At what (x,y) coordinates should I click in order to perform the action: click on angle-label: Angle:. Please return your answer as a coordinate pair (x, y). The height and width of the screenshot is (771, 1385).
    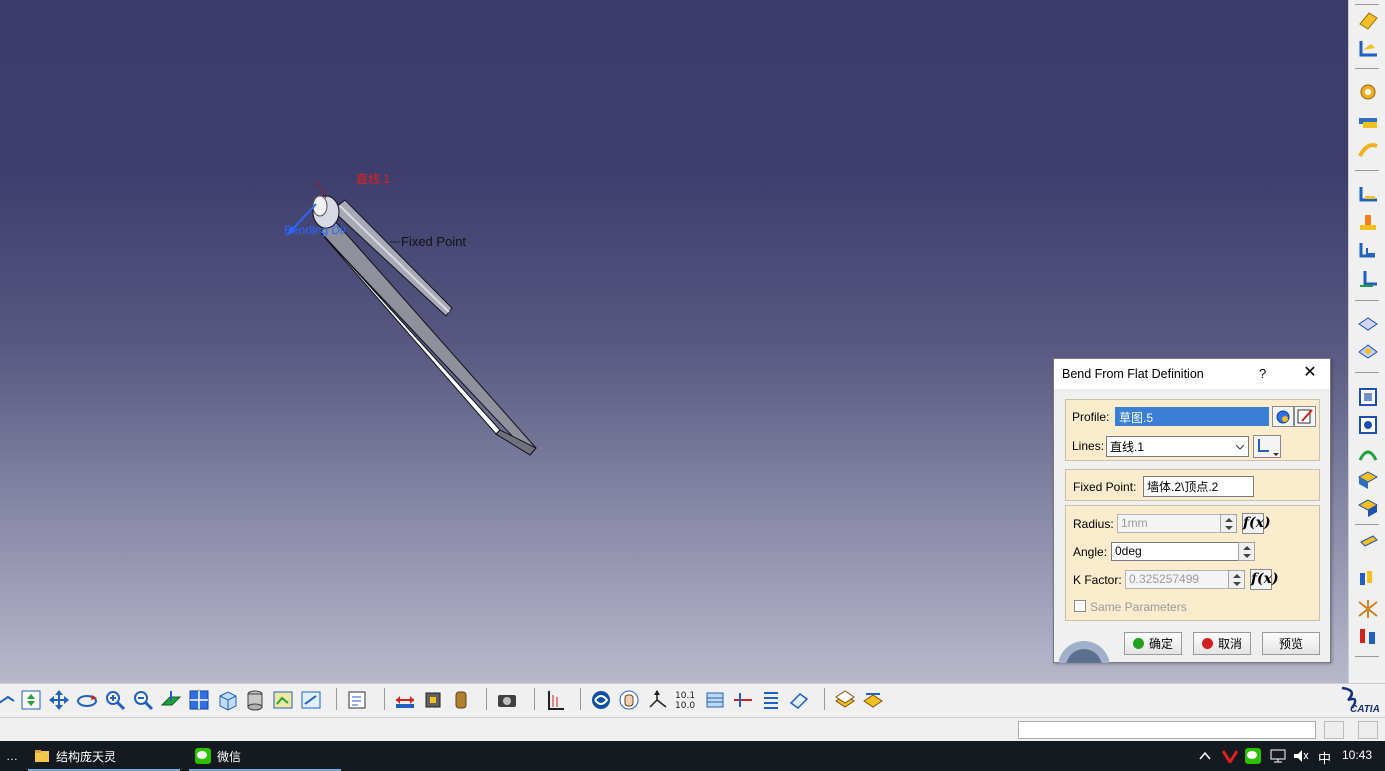
    Looking at the image, I should click on (1090, 552).